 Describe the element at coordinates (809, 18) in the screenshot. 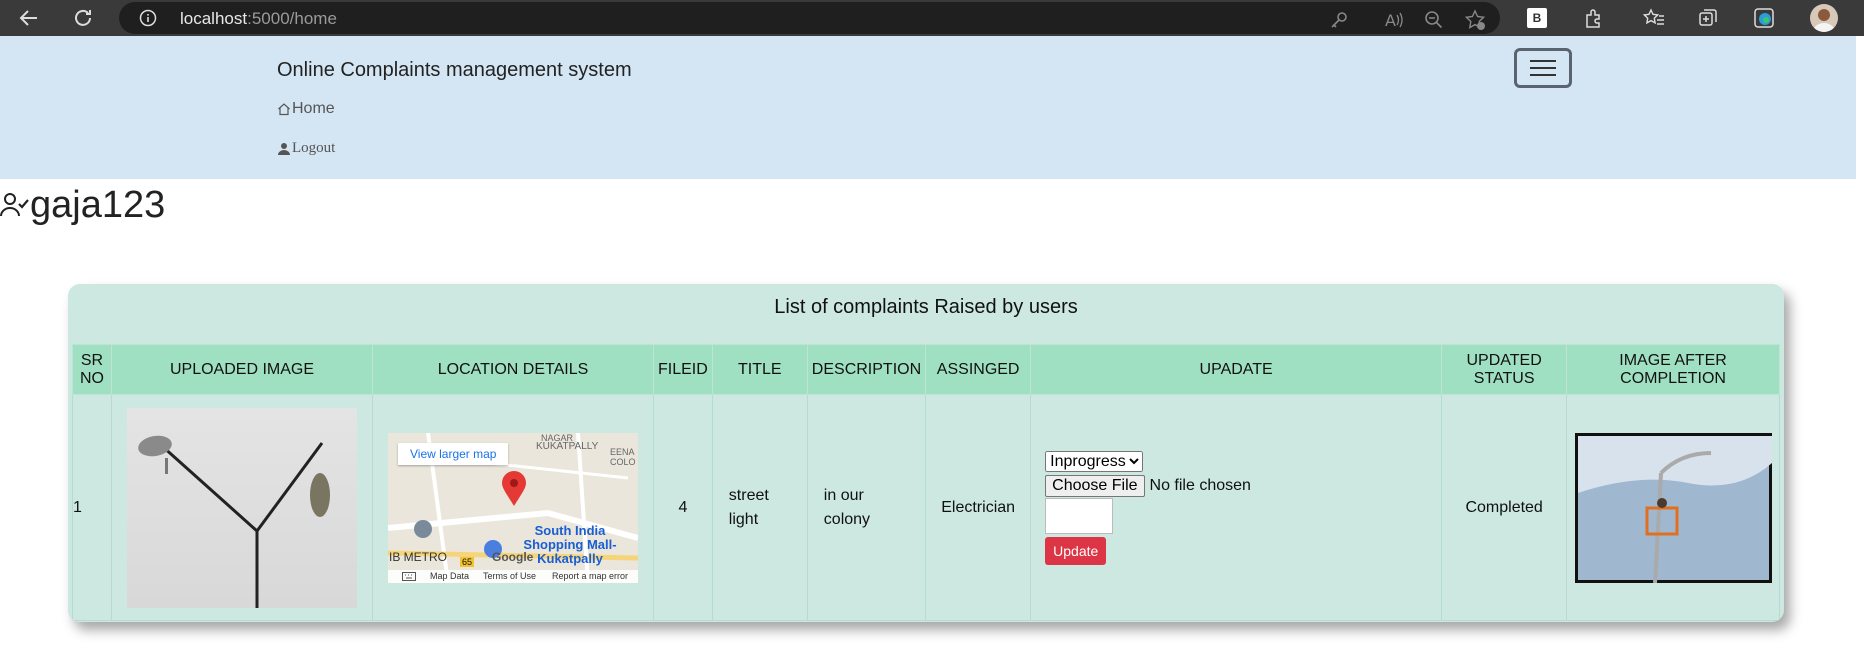

I see `address-bar: localhost:5000/home A` at that location.